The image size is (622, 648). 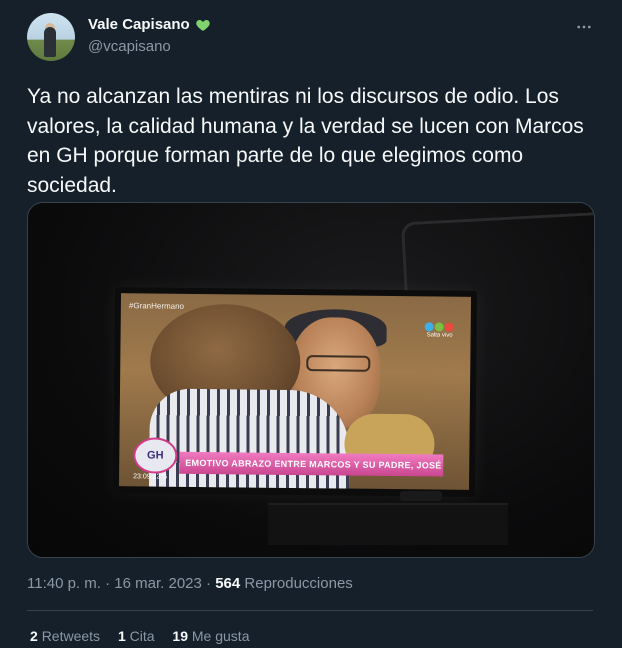 I want to click on author-handle: @vcapisano, so click(x=129, y=46).